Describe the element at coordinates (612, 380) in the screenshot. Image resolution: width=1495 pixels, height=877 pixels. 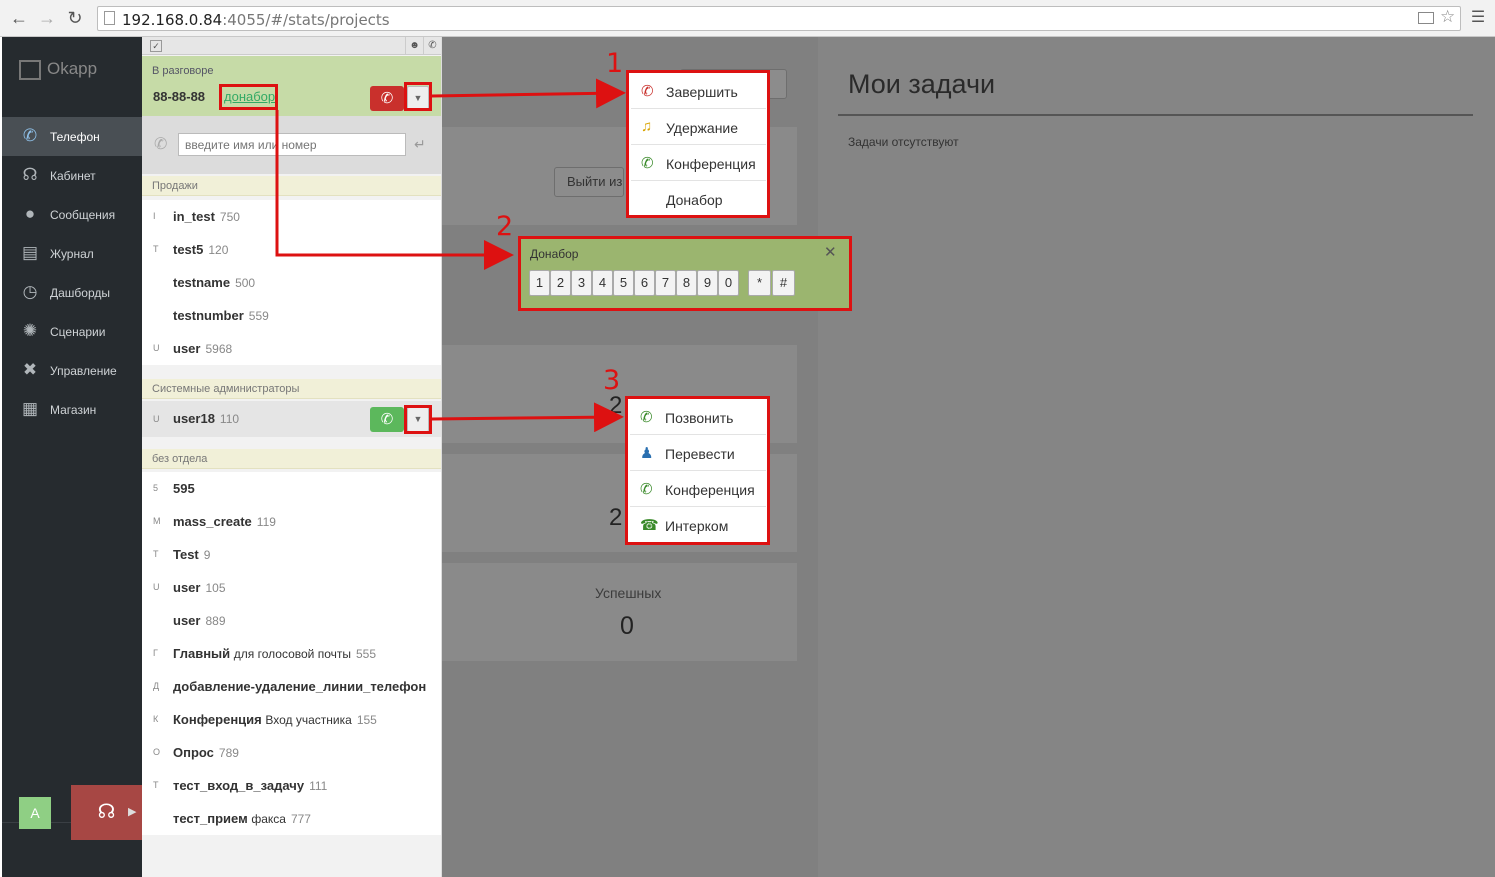
I see `annotation-number-3: 3` at that location.